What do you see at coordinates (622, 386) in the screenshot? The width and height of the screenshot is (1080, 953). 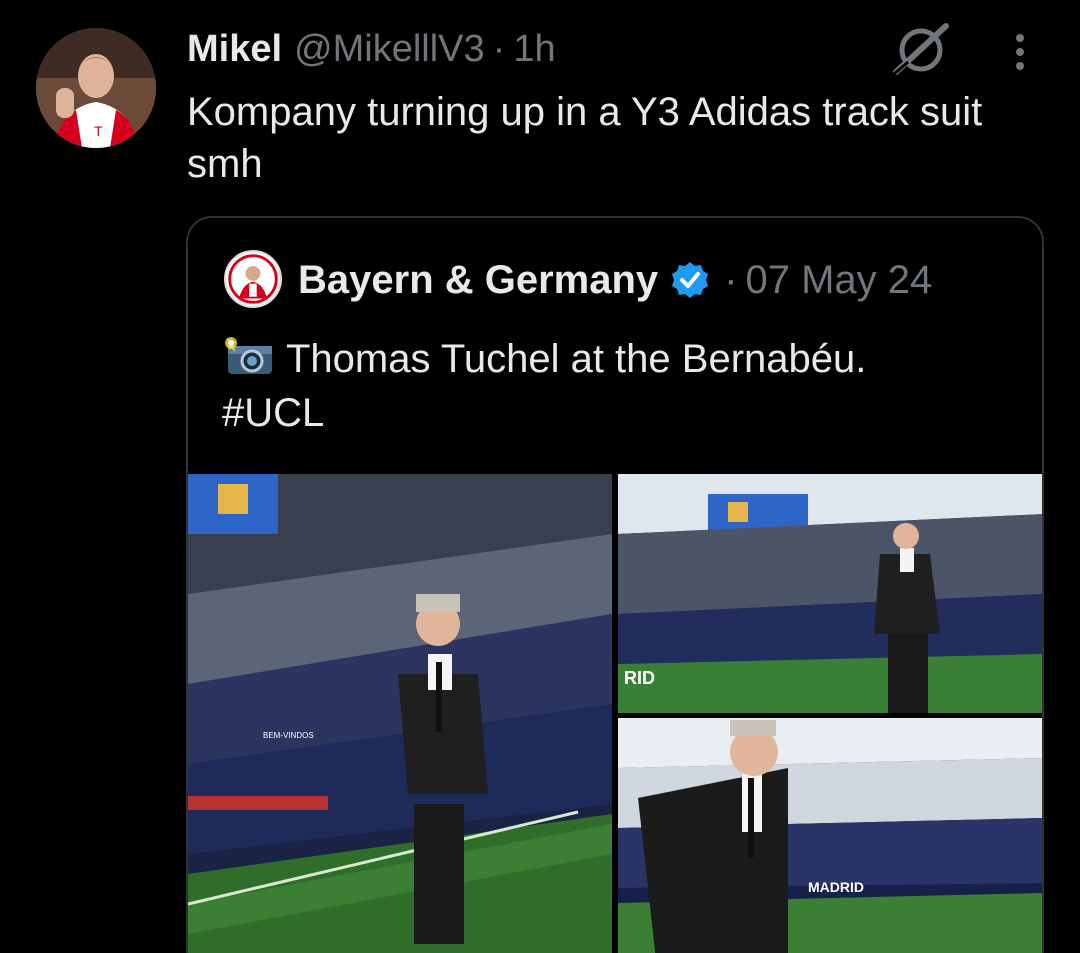 I see `quoted-post-text: Thomas Tuchel at the Bernabéu. #UCL` at bounding box center [622, 386].